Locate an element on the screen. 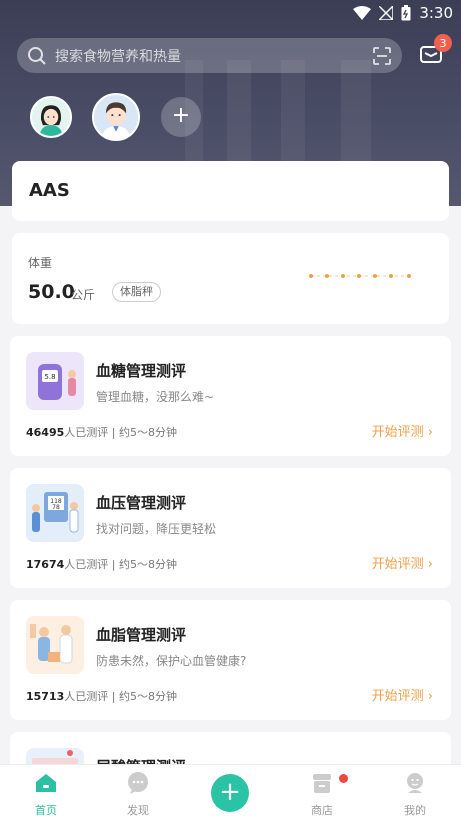  family-avatar-female is located at coordinates (51, 117).